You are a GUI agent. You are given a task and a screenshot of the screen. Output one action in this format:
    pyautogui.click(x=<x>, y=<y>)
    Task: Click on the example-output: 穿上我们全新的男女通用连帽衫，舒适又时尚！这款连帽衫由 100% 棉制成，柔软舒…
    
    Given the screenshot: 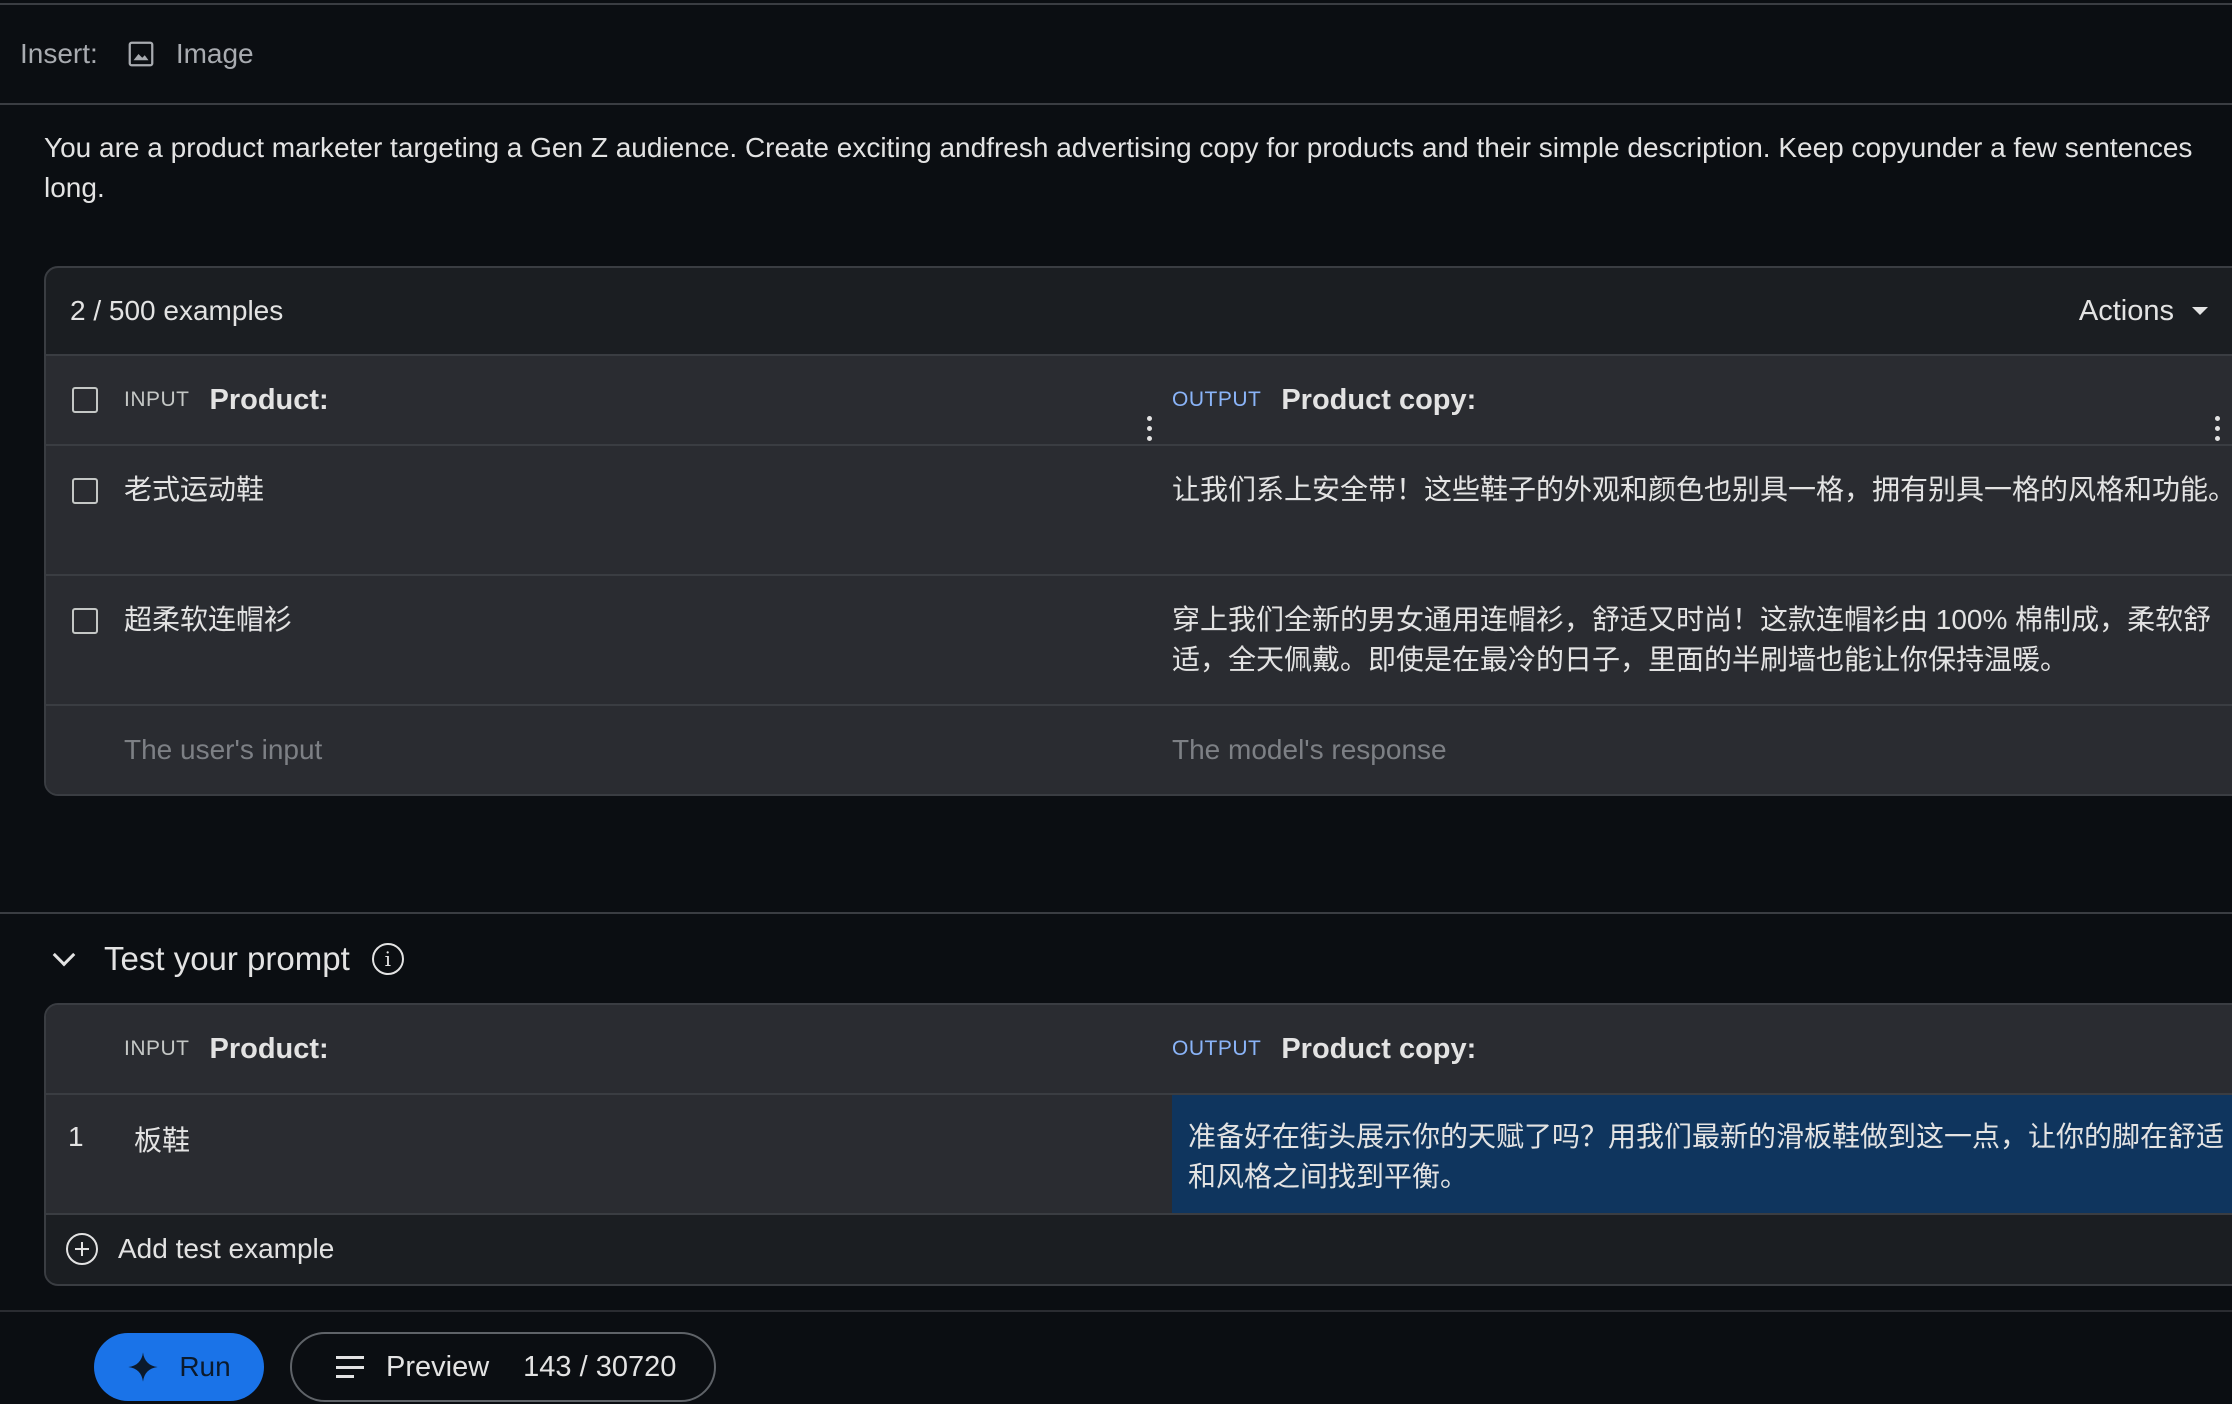 What is the action you would take?
    pyautogui.click(x=1702, y=640)
    